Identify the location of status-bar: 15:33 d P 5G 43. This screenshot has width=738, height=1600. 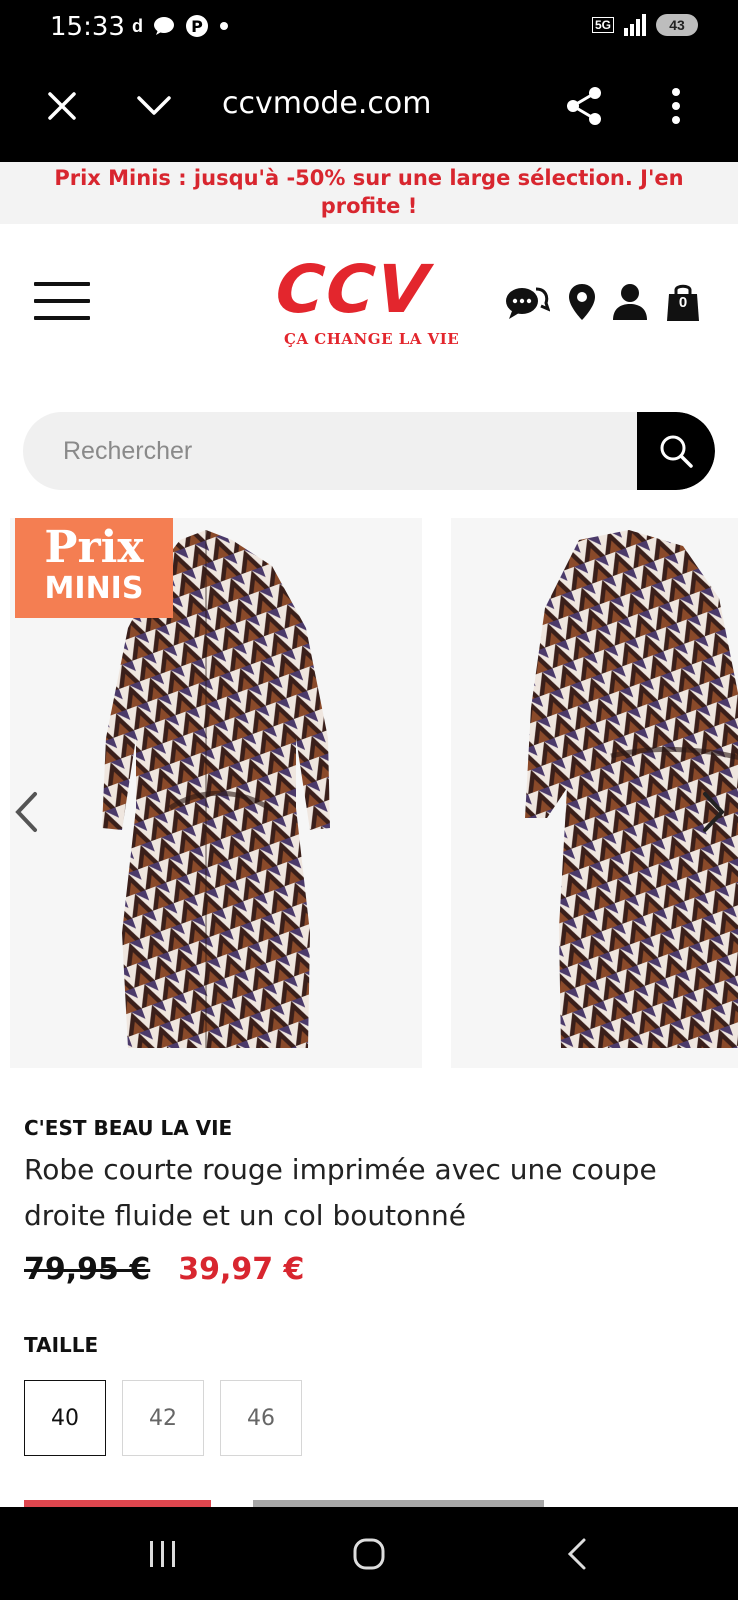
(369, 28).